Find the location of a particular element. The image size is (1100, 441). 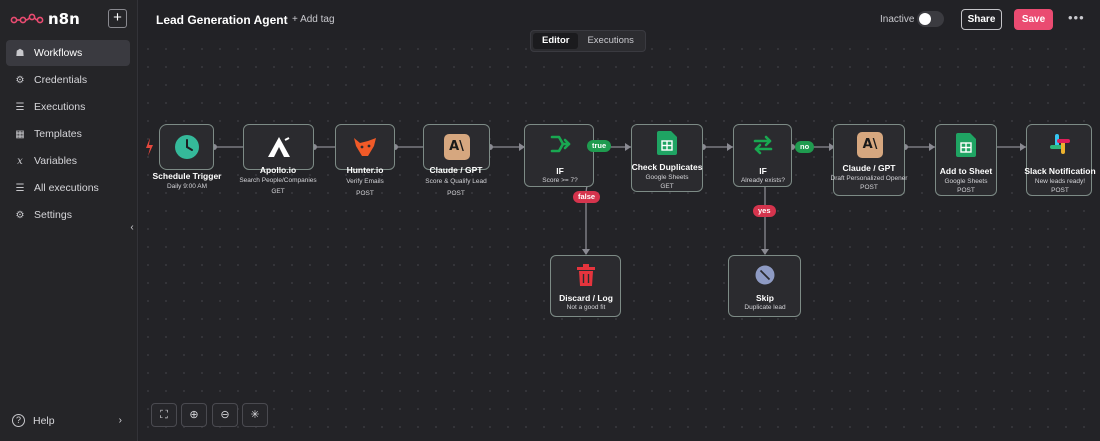

node-label: Slack Notification is located at coordinates (1060, 171).